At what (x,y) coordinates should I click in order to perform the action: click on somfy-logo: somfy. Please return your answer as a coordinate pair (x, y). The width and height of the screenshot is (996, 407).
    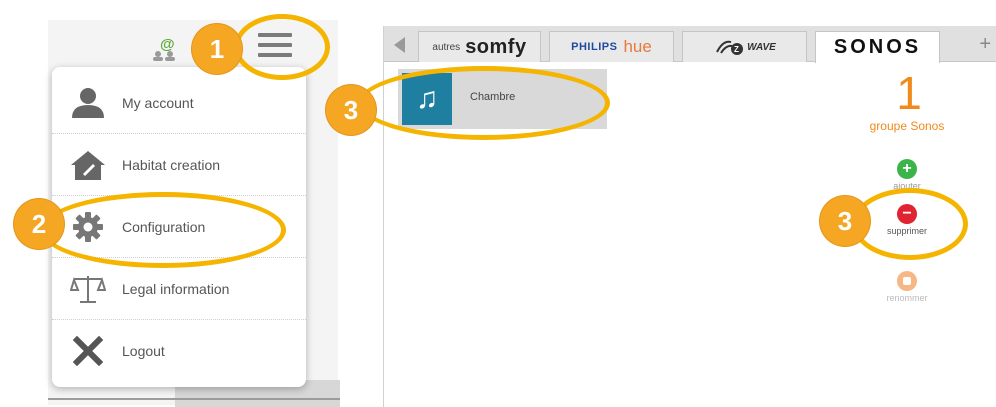
    Looking at the image, I should click on (496, 46).